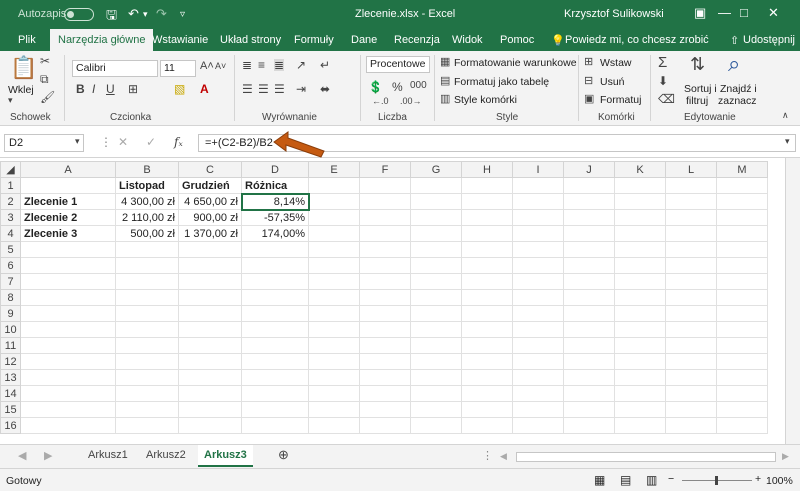 The image size is (800, 491). Describe the element at coordinates (691, 233) in the screenshot. I see `cell-l4` at that location.